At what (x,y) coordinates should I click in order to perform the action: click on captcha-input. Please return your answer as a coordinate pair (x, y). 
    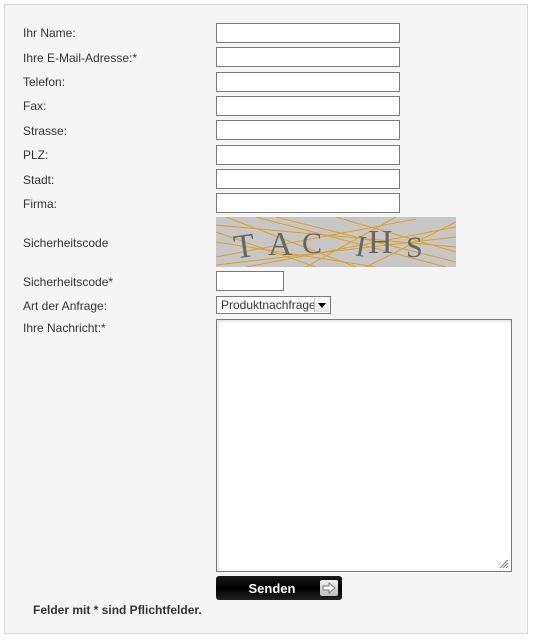
    Looking at the image, I should click on (250, 281).